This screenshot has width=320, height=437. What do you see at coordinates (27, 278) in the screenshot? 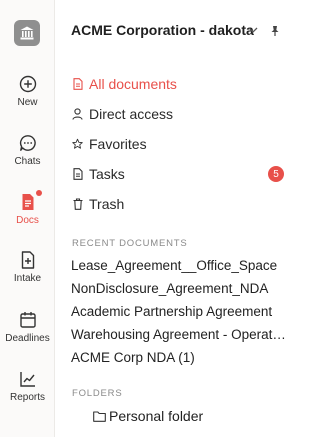
I see `rail-label: Intake` at bounding box center [27, 278].